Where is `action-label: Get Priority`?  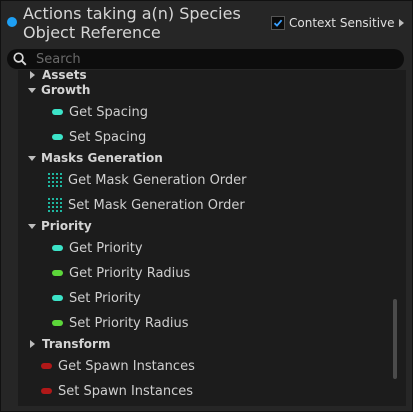 action-label: Get Priority is located at coordinates (106, 248).